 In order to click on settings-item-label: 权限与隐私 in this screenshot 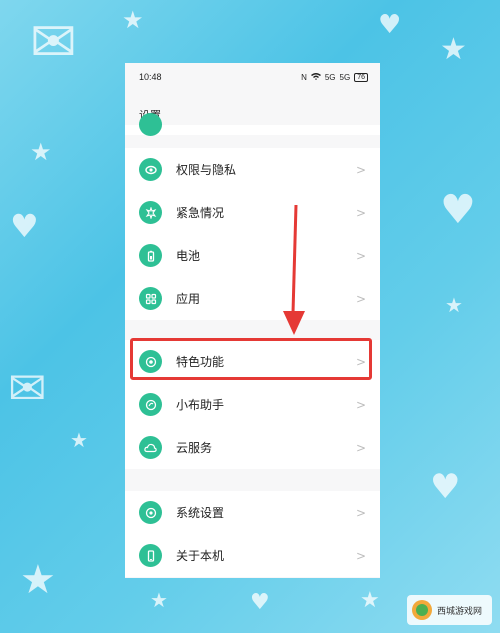, I will do `click(206, 170)`.